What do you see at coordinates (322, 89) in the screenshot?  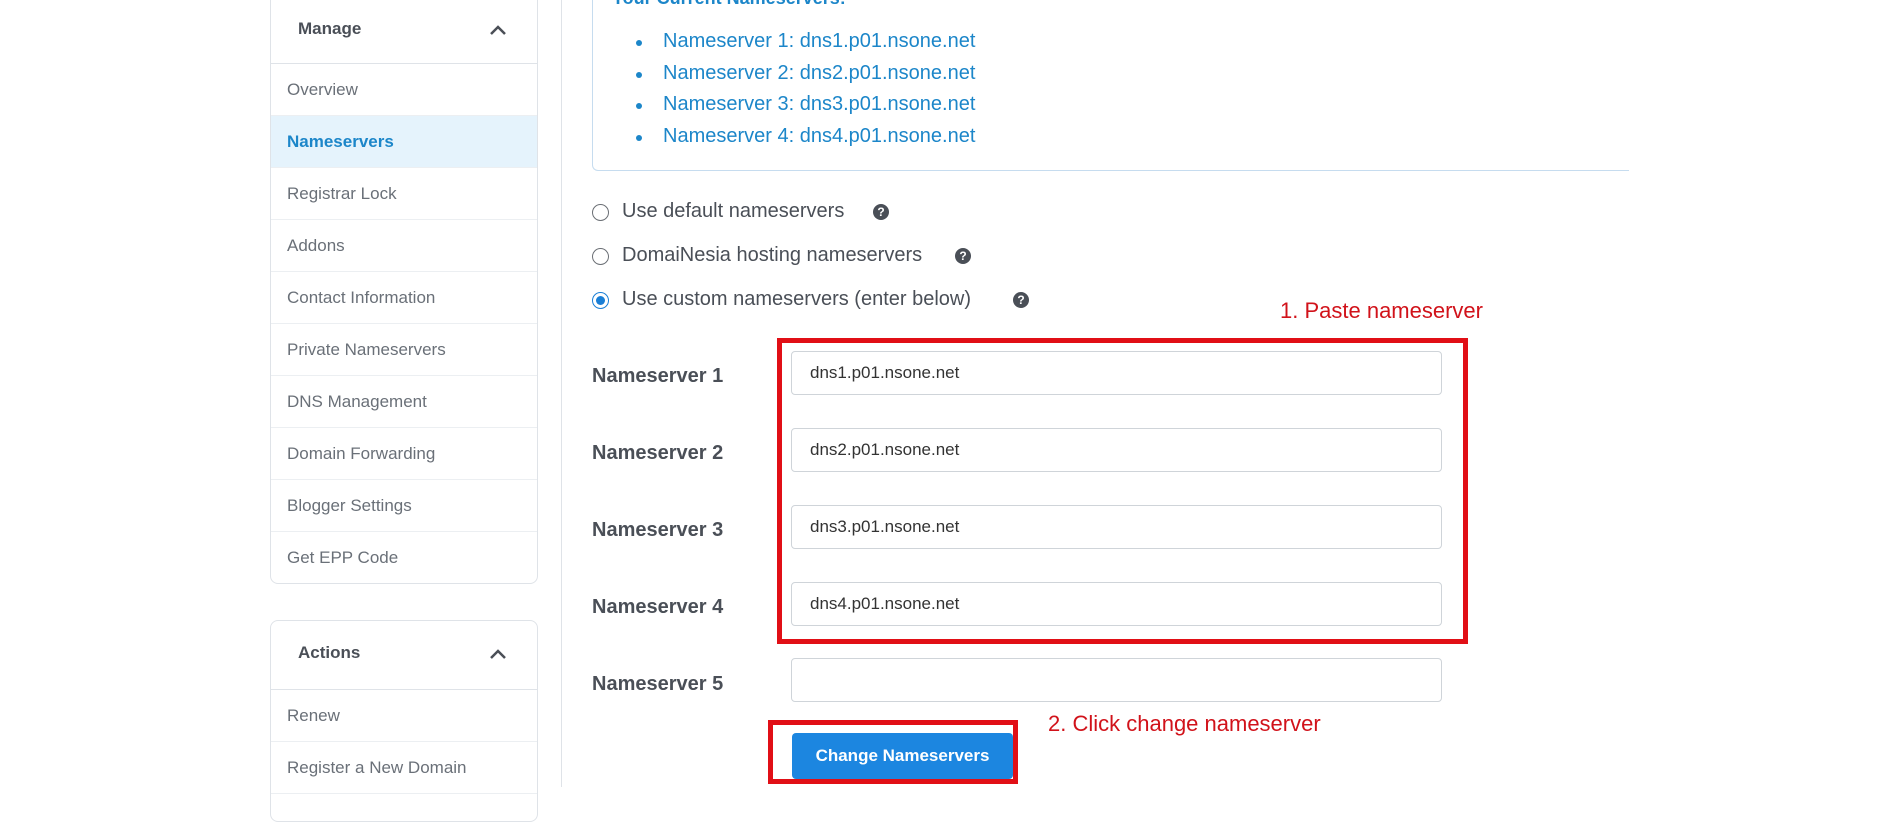 I see `sidebar-item-label: Overview` at bounding box center [322, 89].